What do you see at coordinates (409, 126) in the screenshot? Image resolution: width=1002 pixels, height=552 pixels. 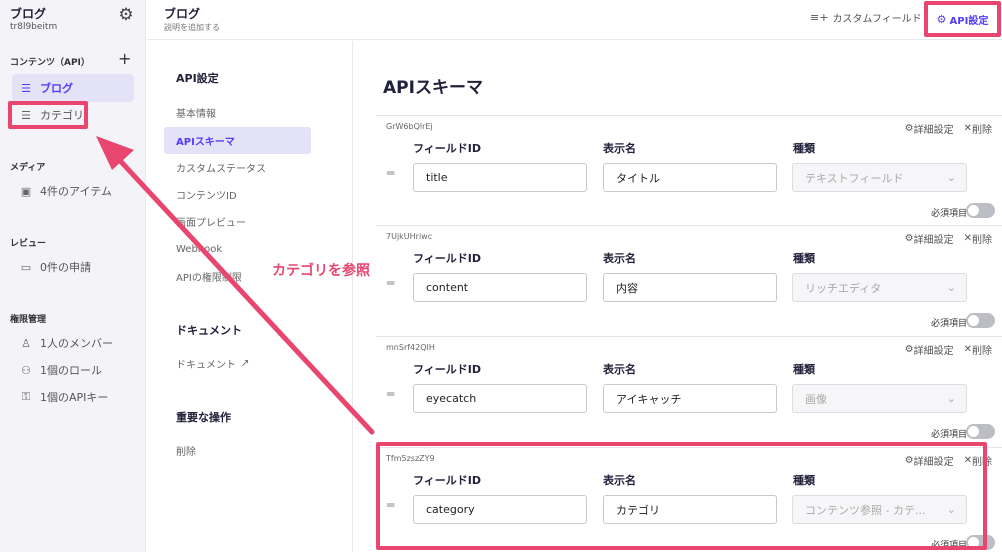 I see `field-key: GrW6bQlrEj` at bounding box center [409, 126].